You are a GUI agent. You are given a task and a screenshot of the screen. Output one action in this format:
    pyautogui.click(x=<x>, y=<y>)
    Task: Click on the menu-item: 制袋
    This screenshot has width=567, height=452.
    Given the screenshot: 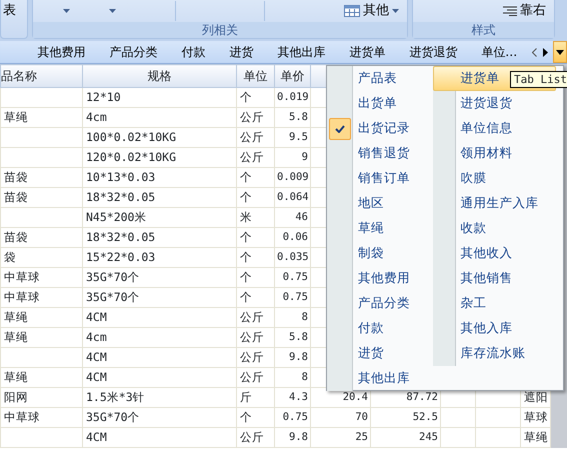 What is the action you would take?
    pyautogui.click(x=382, y=253)
    